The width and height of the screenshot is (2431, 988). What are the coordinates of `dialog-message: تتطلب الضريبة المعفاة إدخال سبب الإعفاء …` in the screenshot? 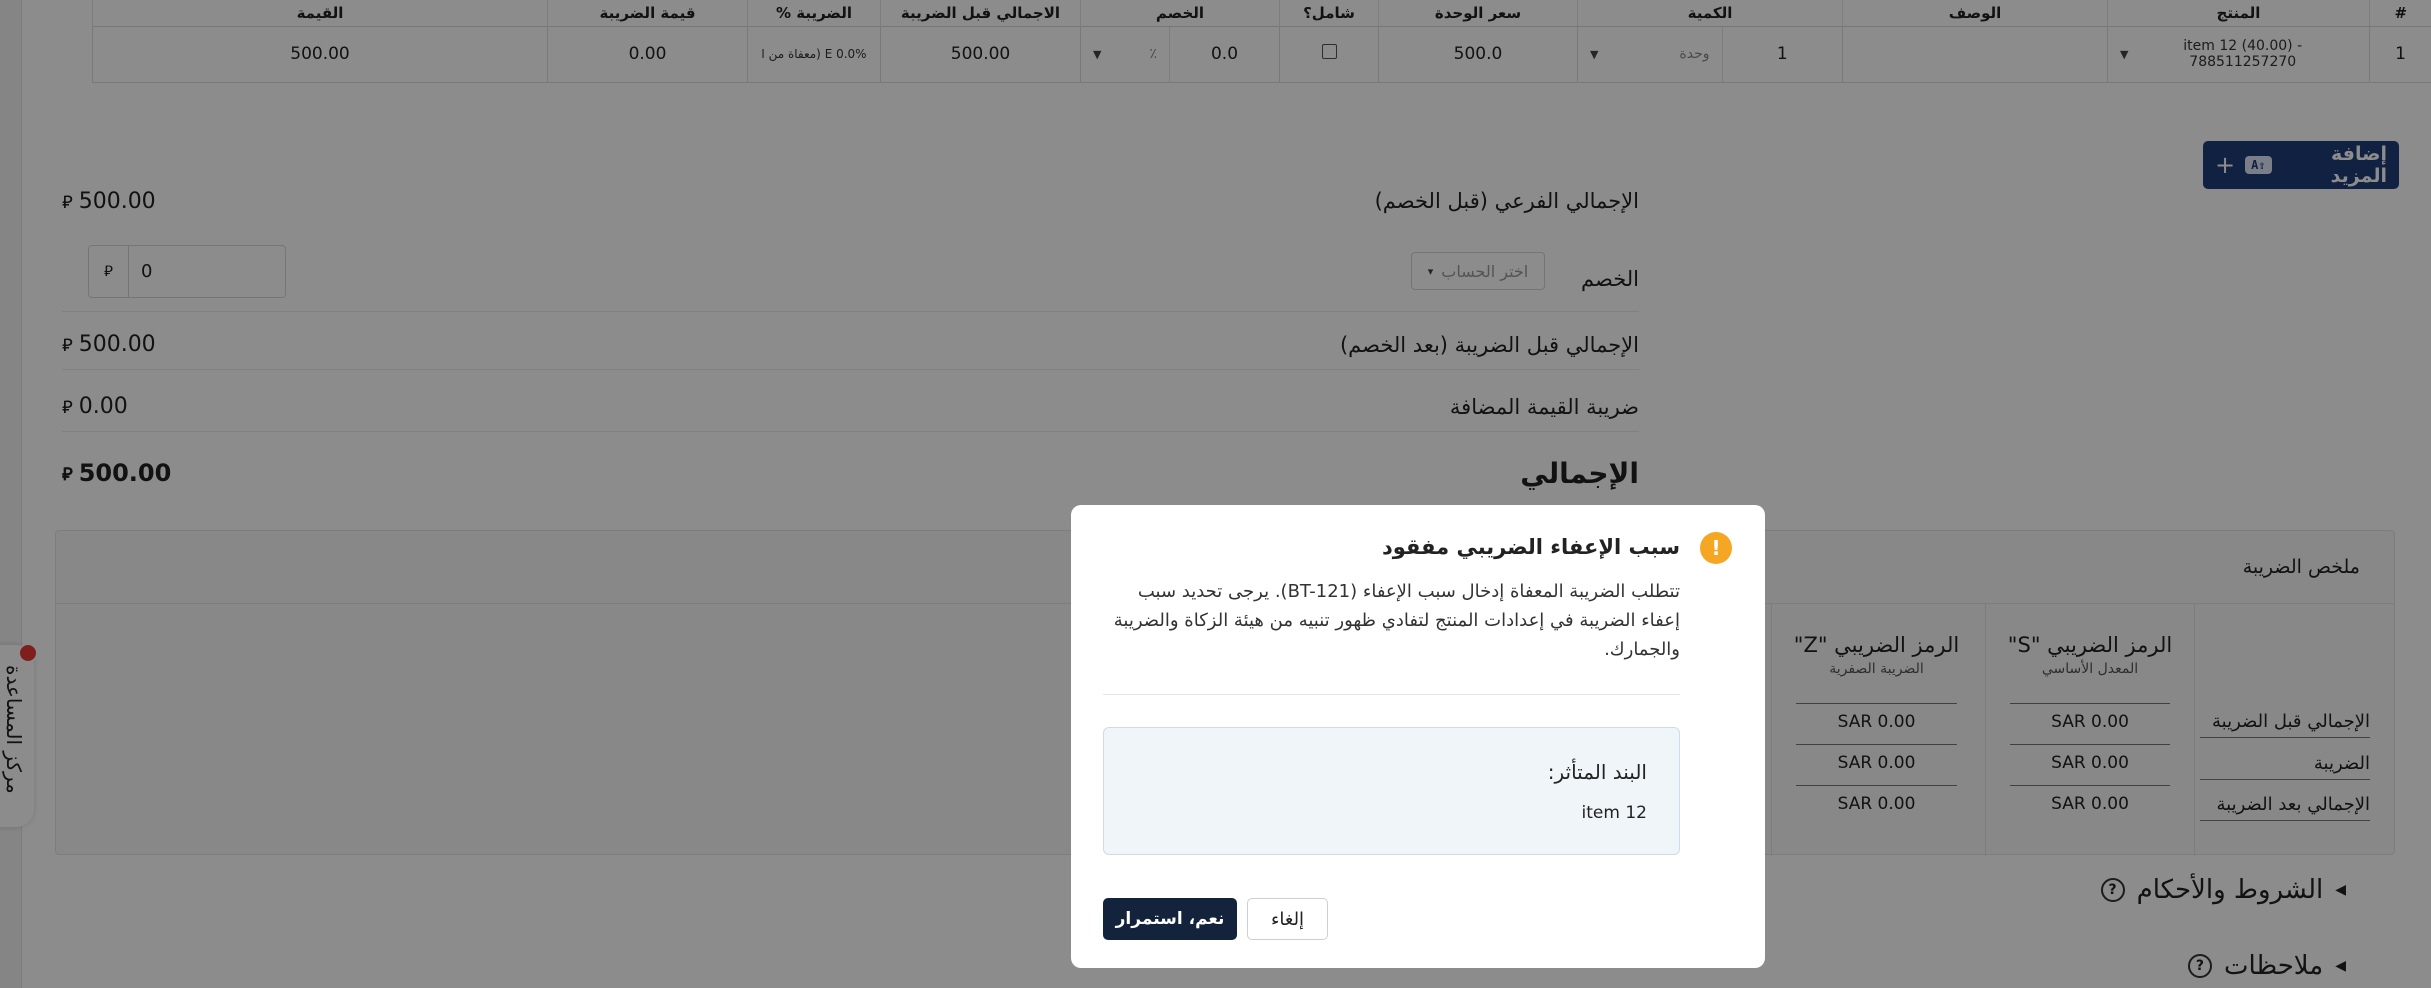 It's located at (1396, 620).